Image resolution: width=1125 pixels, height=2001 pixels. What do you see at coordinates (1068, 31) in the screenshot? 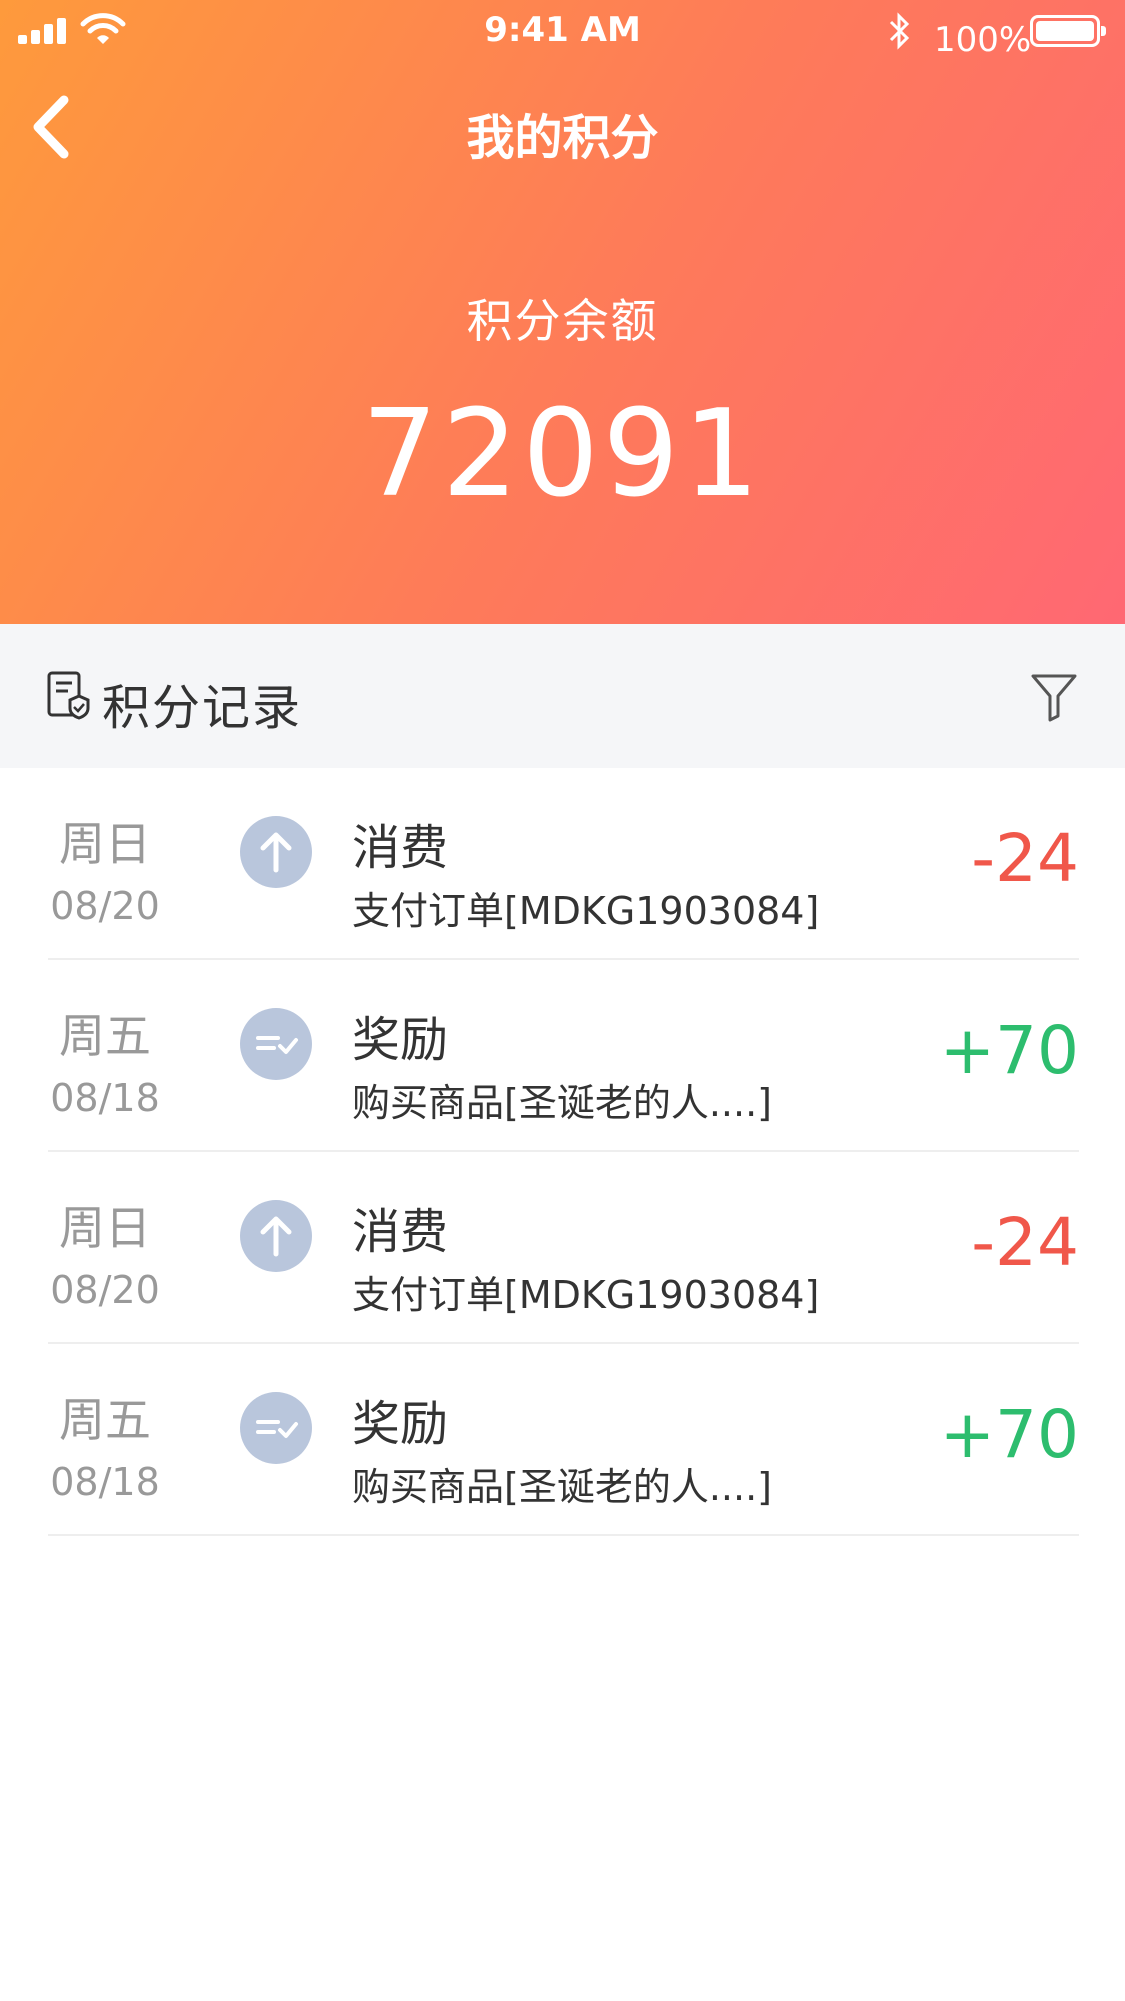
I see `battery-icon` at bounding box center [1068, 31].